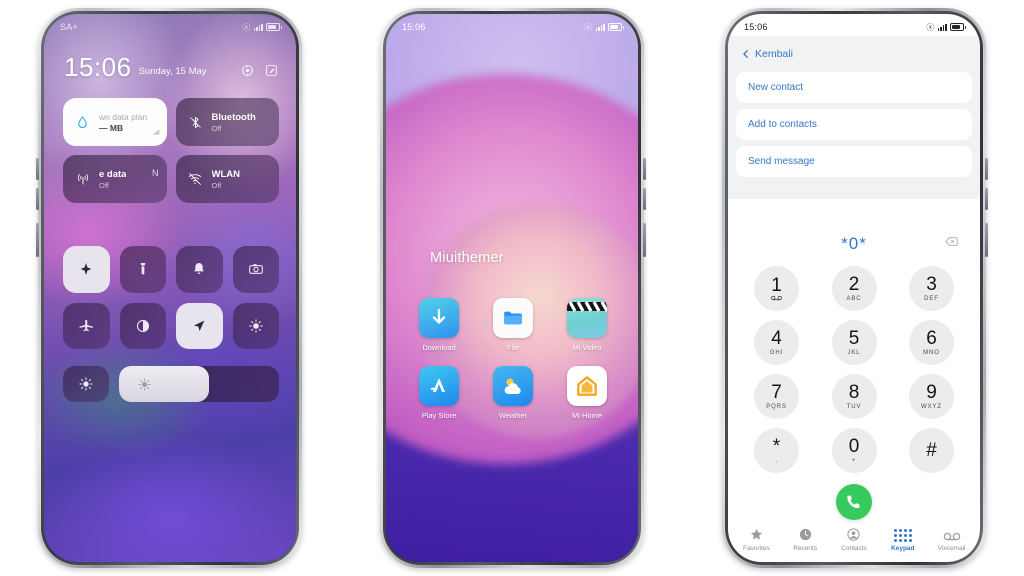 This screenshot has height=576, width=1024. What do you see at coordinates (142, 269) in the screenshot?
I see `flashlight-toggle` at bounding box center [142, 269].